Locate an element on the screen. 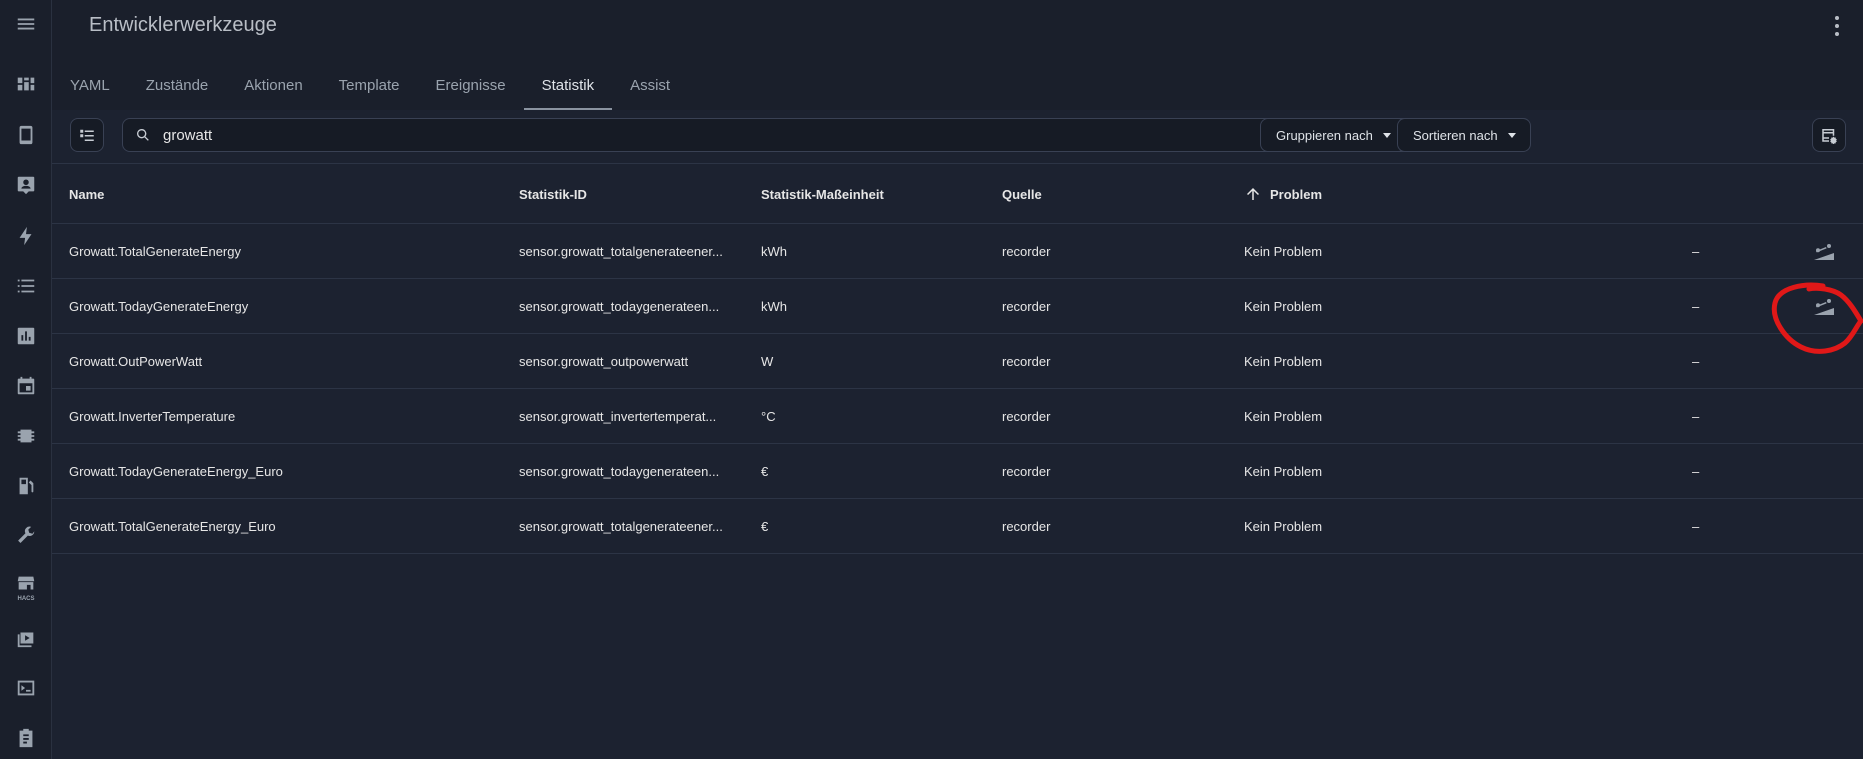 Image resolution: width=1863 pixels, height=759 pixels. col-header-unit: Statistik-Maßeinheit is located at coordinates (861, 194).